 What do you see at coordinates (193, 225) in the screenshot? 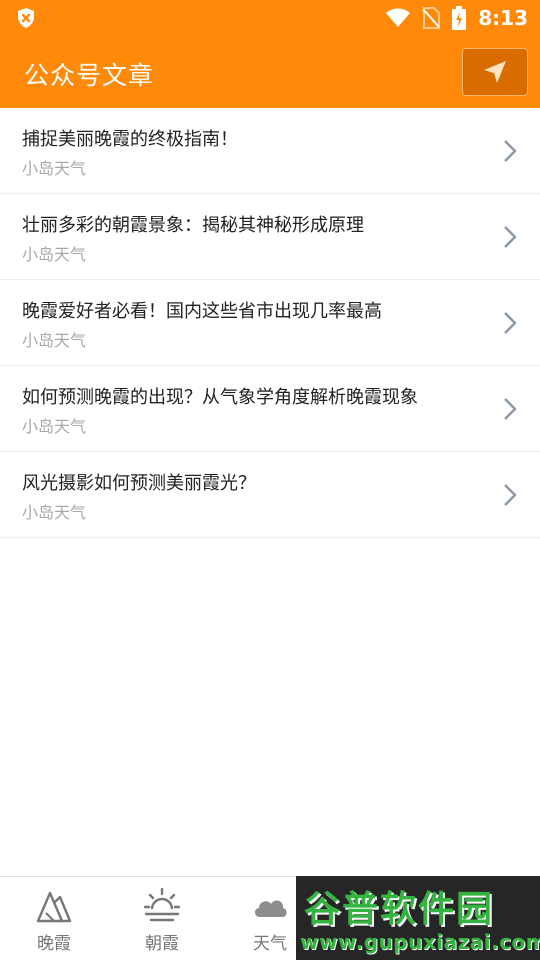
I see `article-title: 壮丽多彩的朝霞景象：揭秘其神秘形成原理` at bounding box center [193, 225].